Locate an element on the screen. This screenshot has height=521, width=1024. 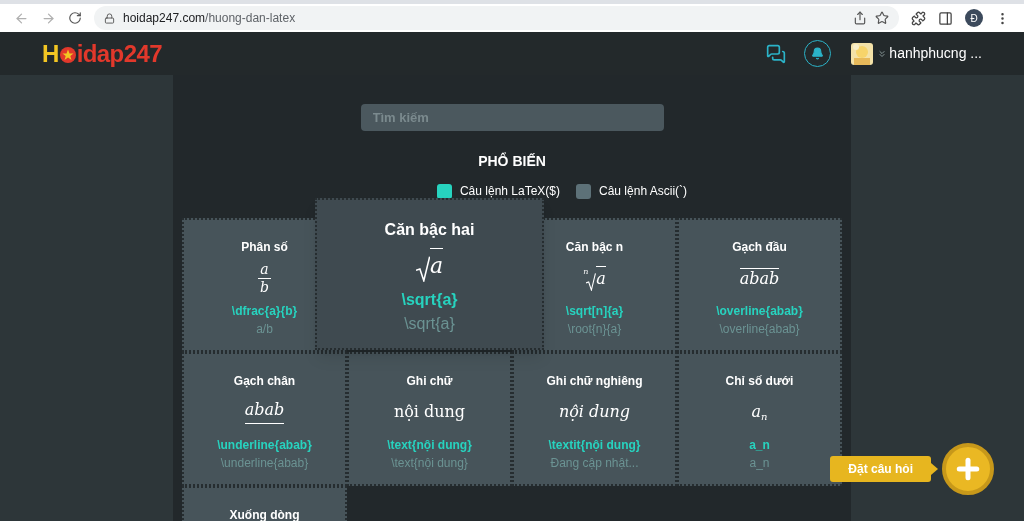
ascii-command: \text{nội dung} is located at coordinates (429, 463).